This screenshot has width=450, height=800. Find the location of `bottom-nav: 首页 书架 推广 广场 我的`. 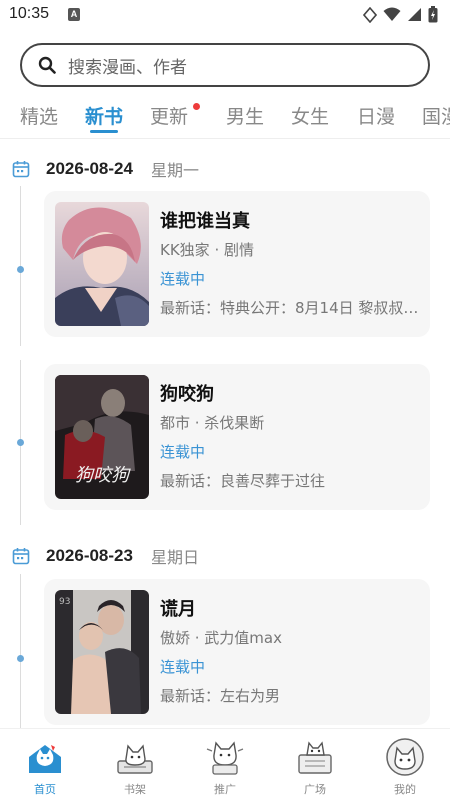

bottom-nav: 首页 书架 推广 广场 我的 is located at coordinates (225, 764).